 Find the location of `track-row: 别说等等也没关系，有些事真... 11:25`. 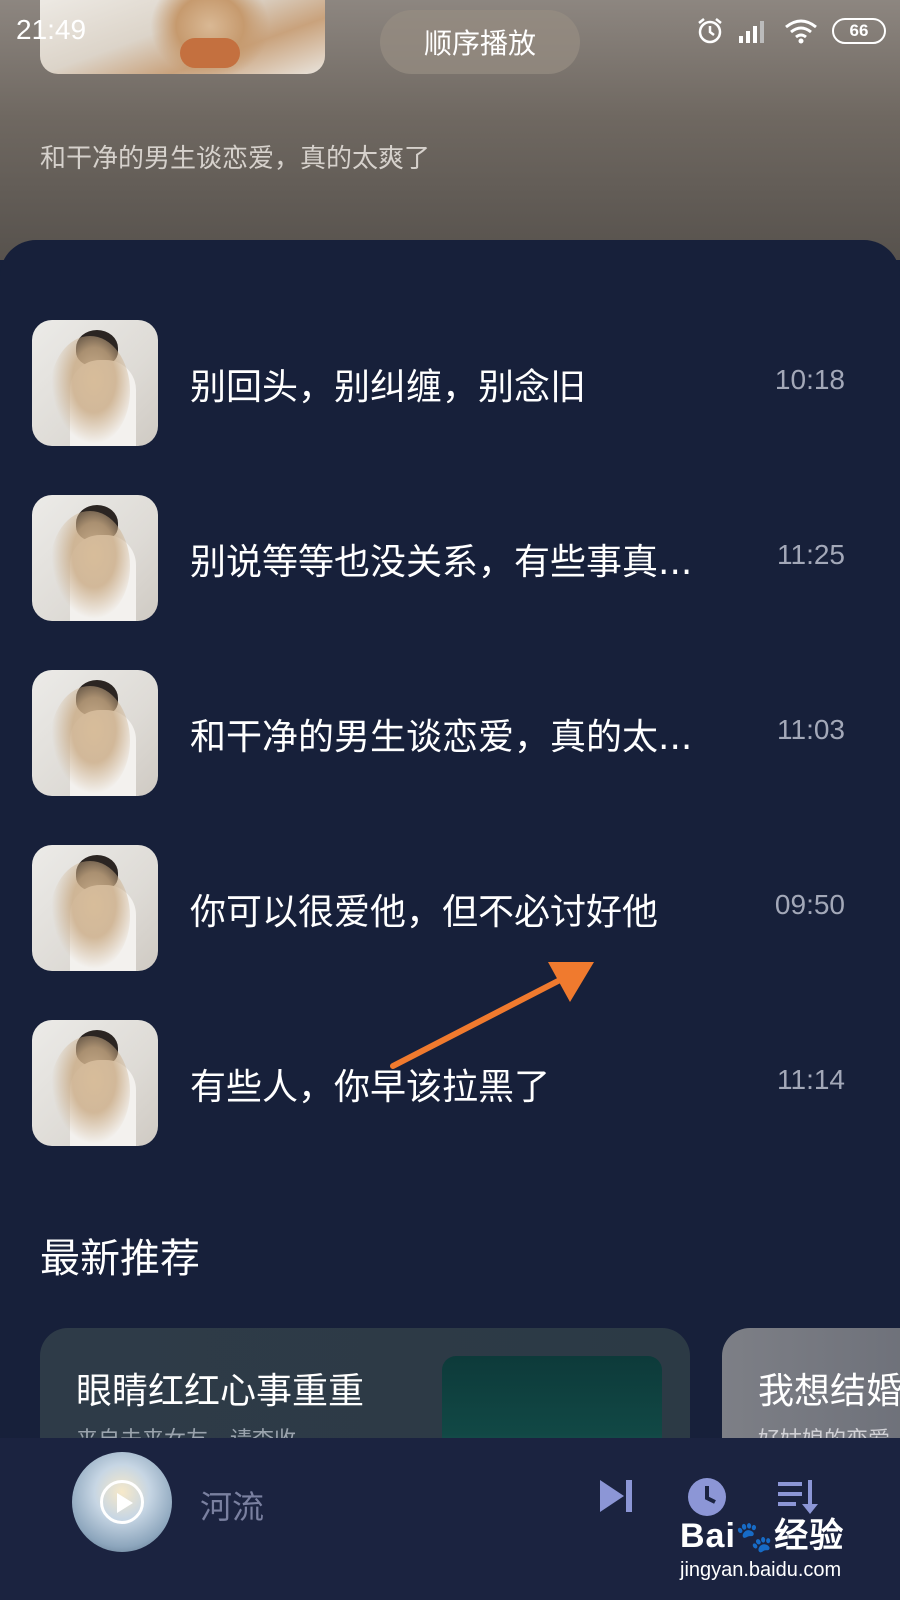

track-row: 别说等等也没关系，有些事真... 11:25 is located at coordinates (450, 558).